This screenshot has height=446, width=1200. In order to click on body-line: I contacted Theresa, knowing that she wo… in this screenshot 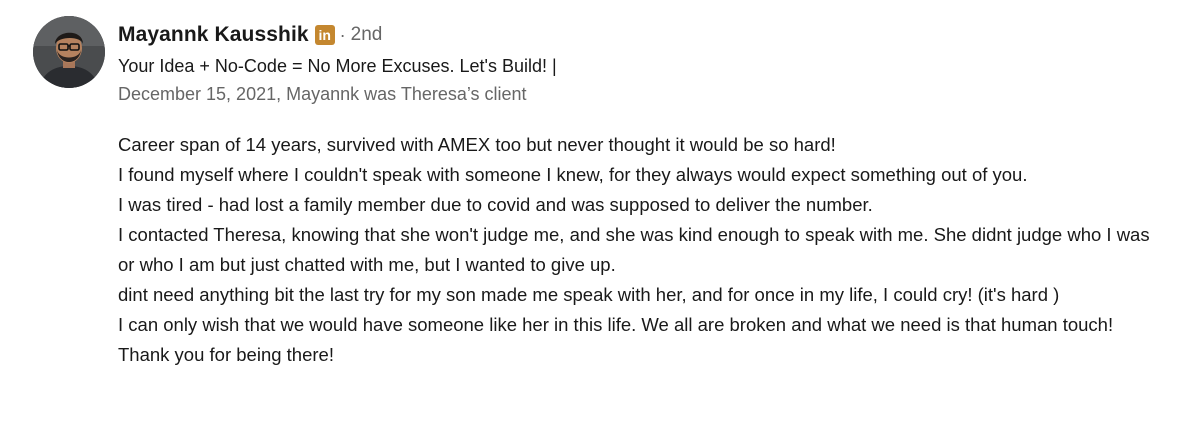, I will do `click(634, 249)`.